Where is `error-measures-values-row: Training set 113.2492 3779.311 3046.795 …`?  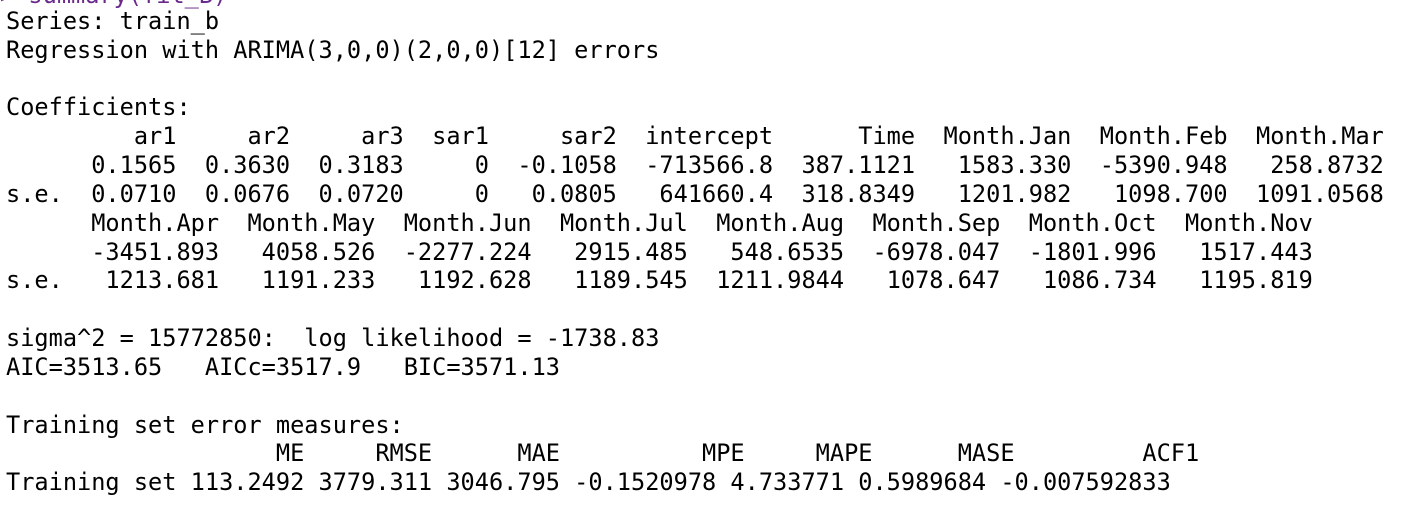
error-measures-values-row: Training set 113.2492 3779.311 3046.795 … is located at coordinates (588, 482).